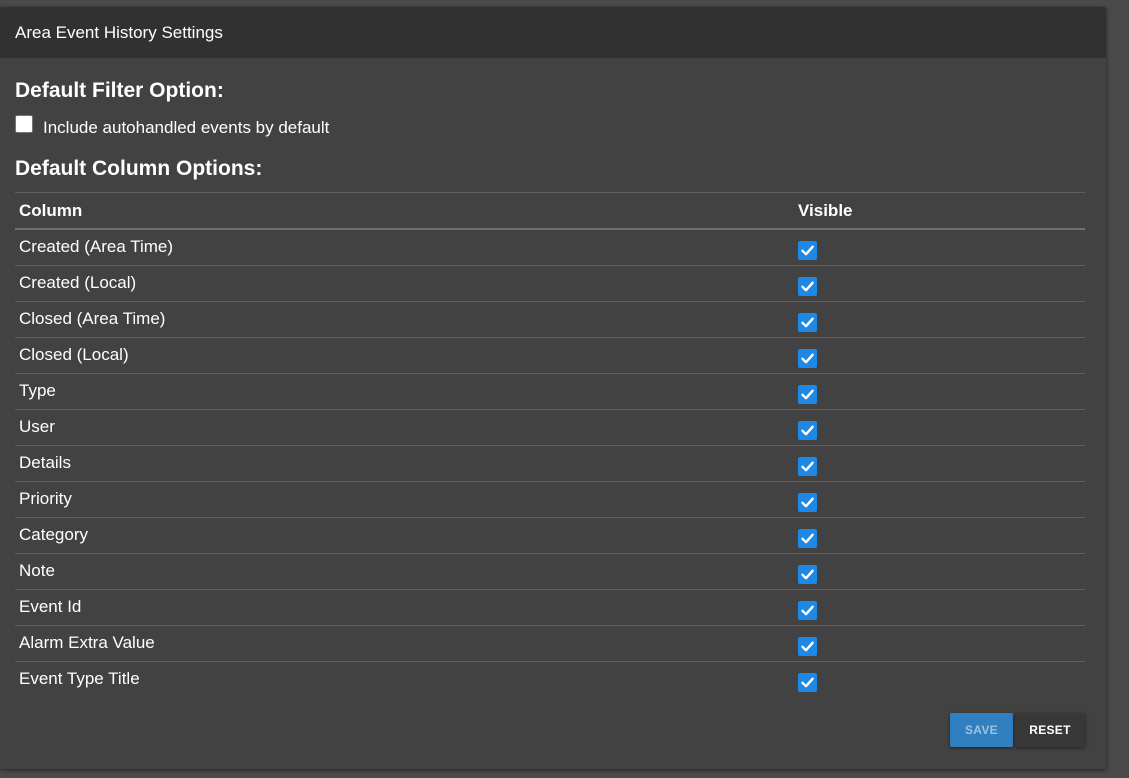 This screenshot has width=1129, height=778. What do you see at coordinates (550, 284) in the screenshot?
I see `table-row: Created (Local)` at bounding box center [550, 284].